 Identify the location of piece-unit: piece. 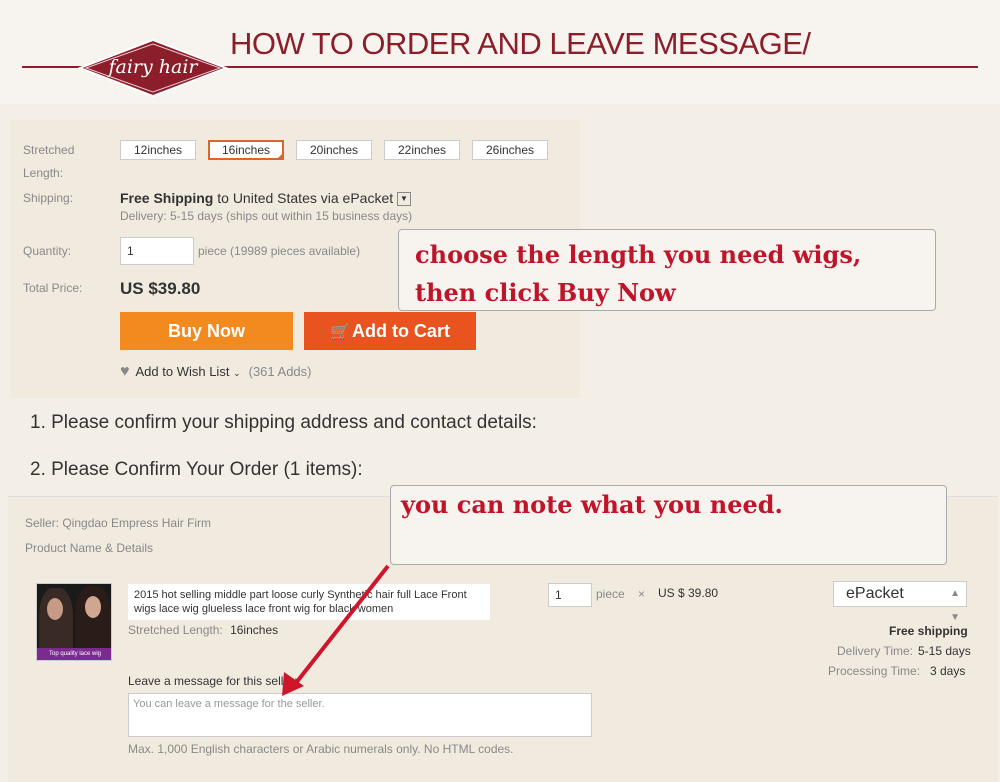
(610, 594).